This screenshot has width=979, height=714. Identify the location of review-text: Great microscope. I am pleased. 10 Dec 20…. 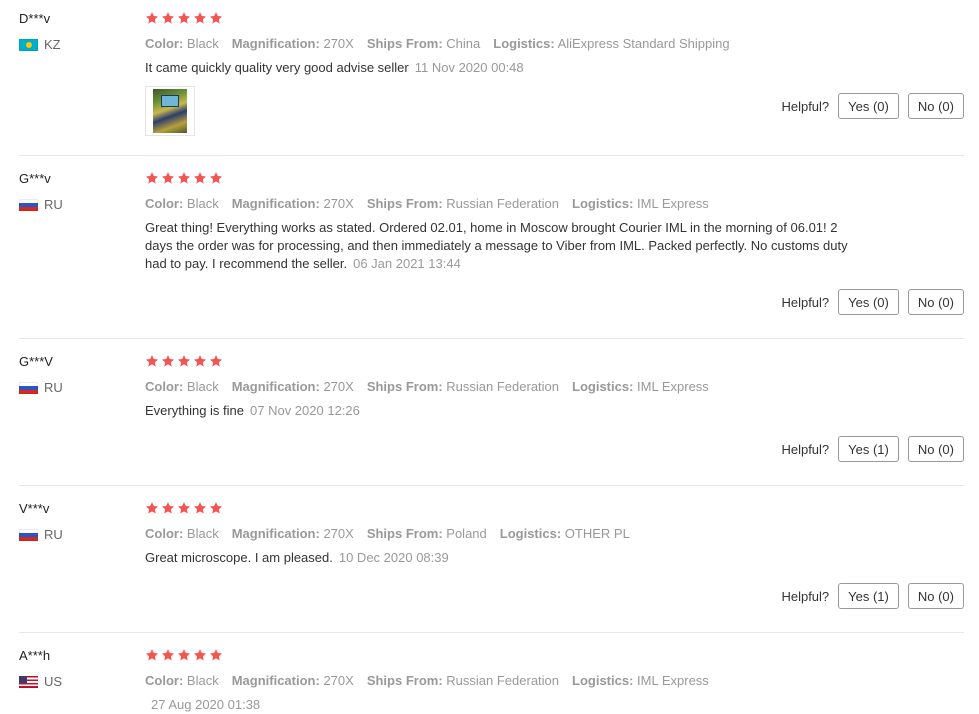
(505, 558).